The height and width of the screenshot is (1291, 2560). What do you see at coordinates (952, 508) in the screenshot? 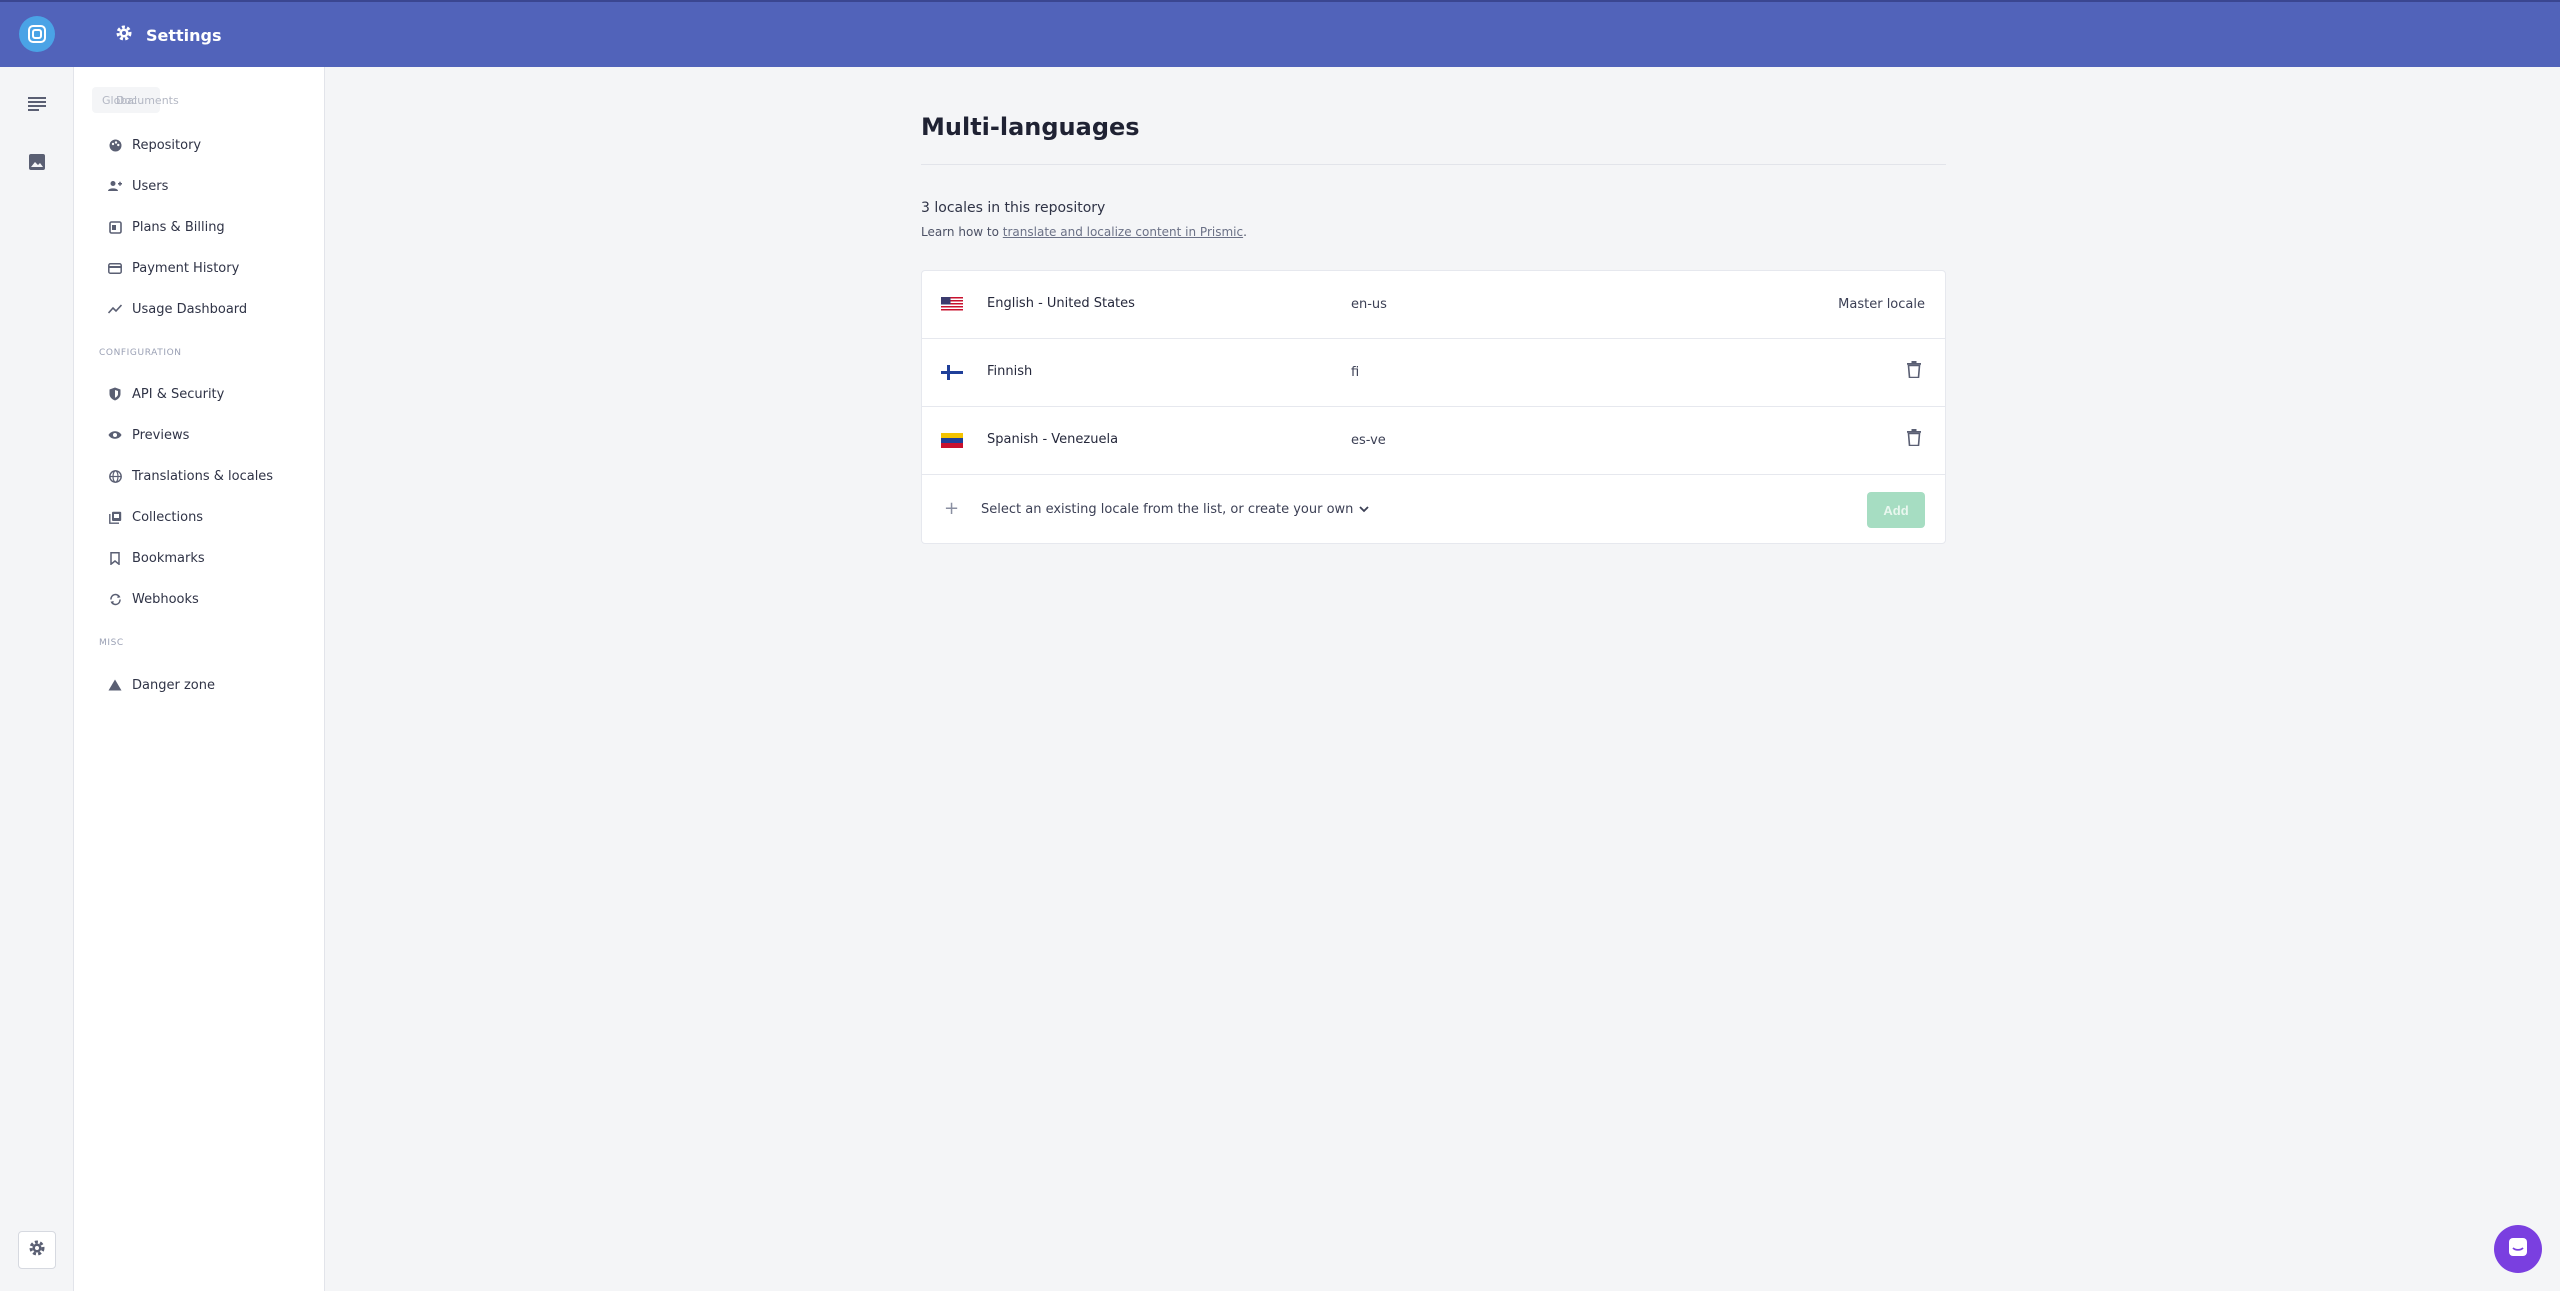
I see `plus-icon: +` at bounding box center [952, 508].